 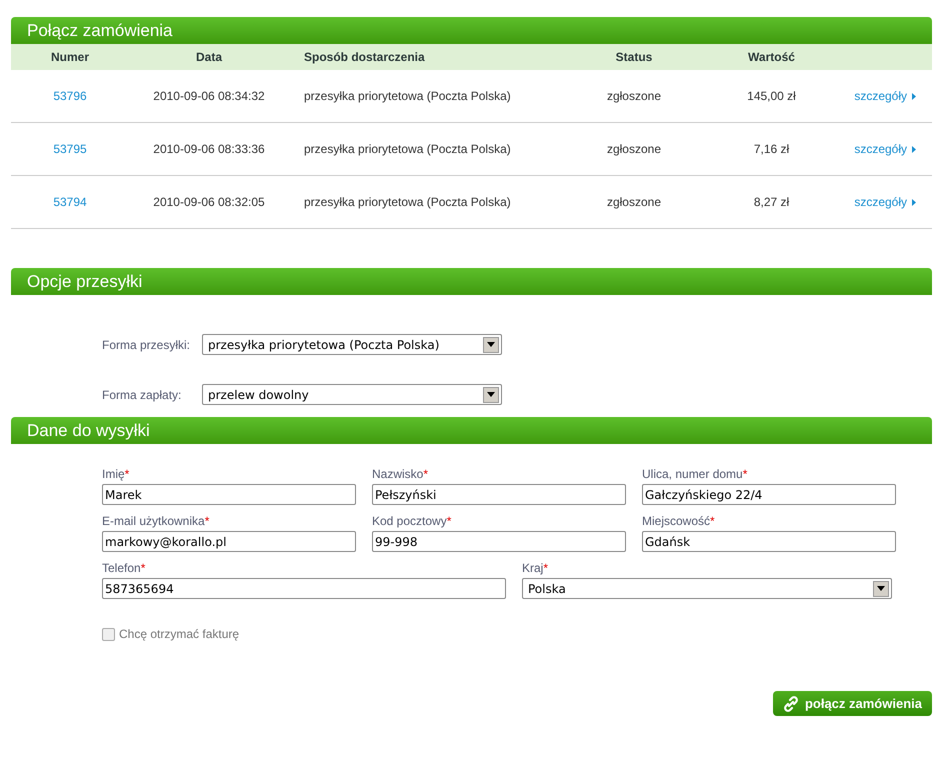 What do you see at coordinates (401, 474) in the screenshot?
I see `field-label: Nazwisko*` at bounding box center [401, 474].